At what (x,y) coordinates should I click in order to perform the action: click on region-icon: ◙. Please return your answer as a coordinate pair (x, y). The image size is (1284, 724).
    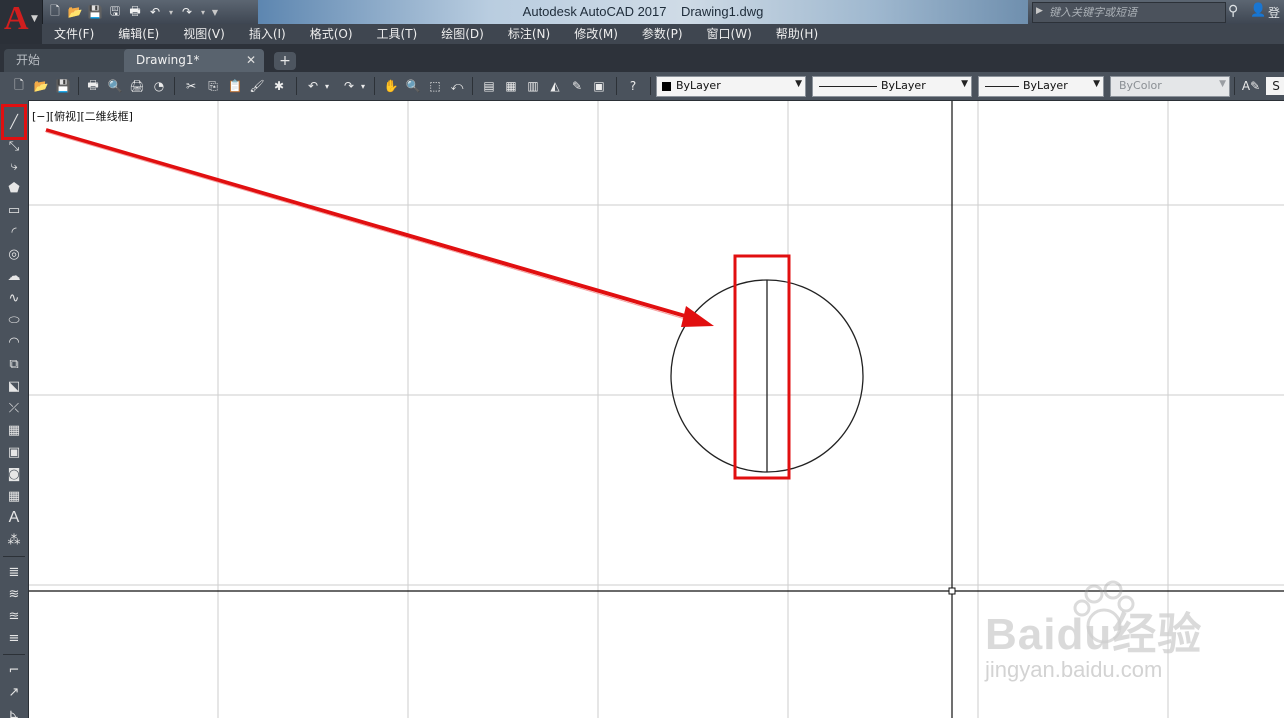
    Looking at the image, I should click on (14, 474).